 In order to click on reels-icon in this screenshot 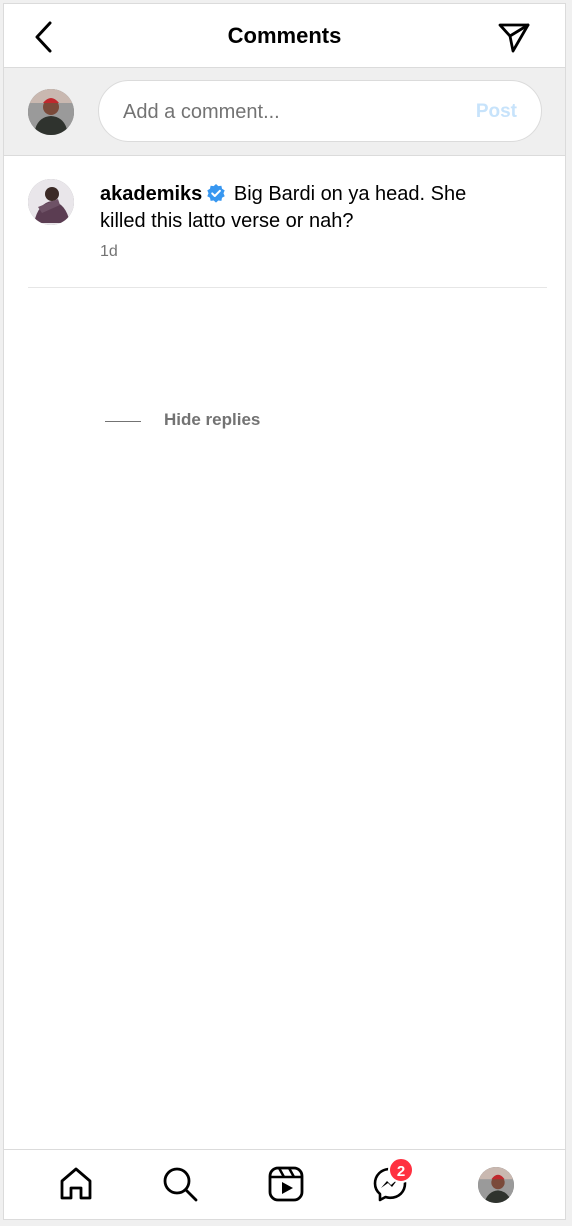, I will do `click(286, 1184)`.